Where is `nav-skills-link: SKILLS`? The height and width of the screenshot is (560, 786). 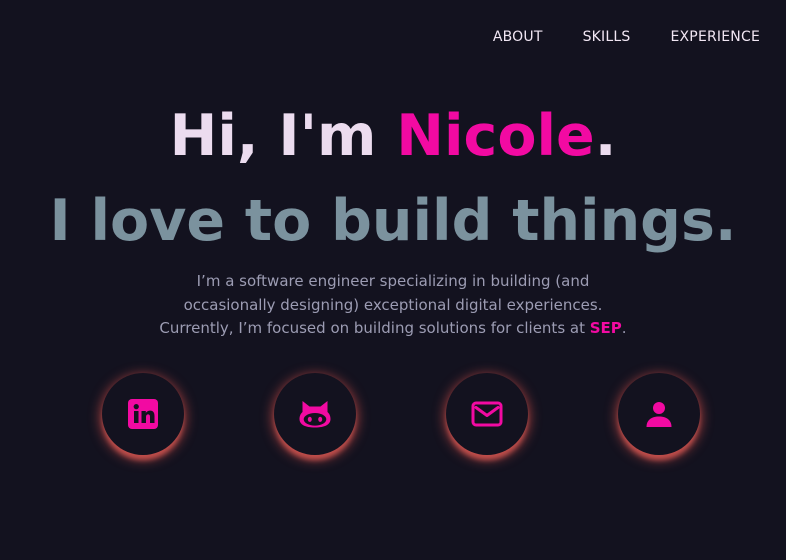
nav-skills-link: SKILLS is located at coordinates (607, 37).